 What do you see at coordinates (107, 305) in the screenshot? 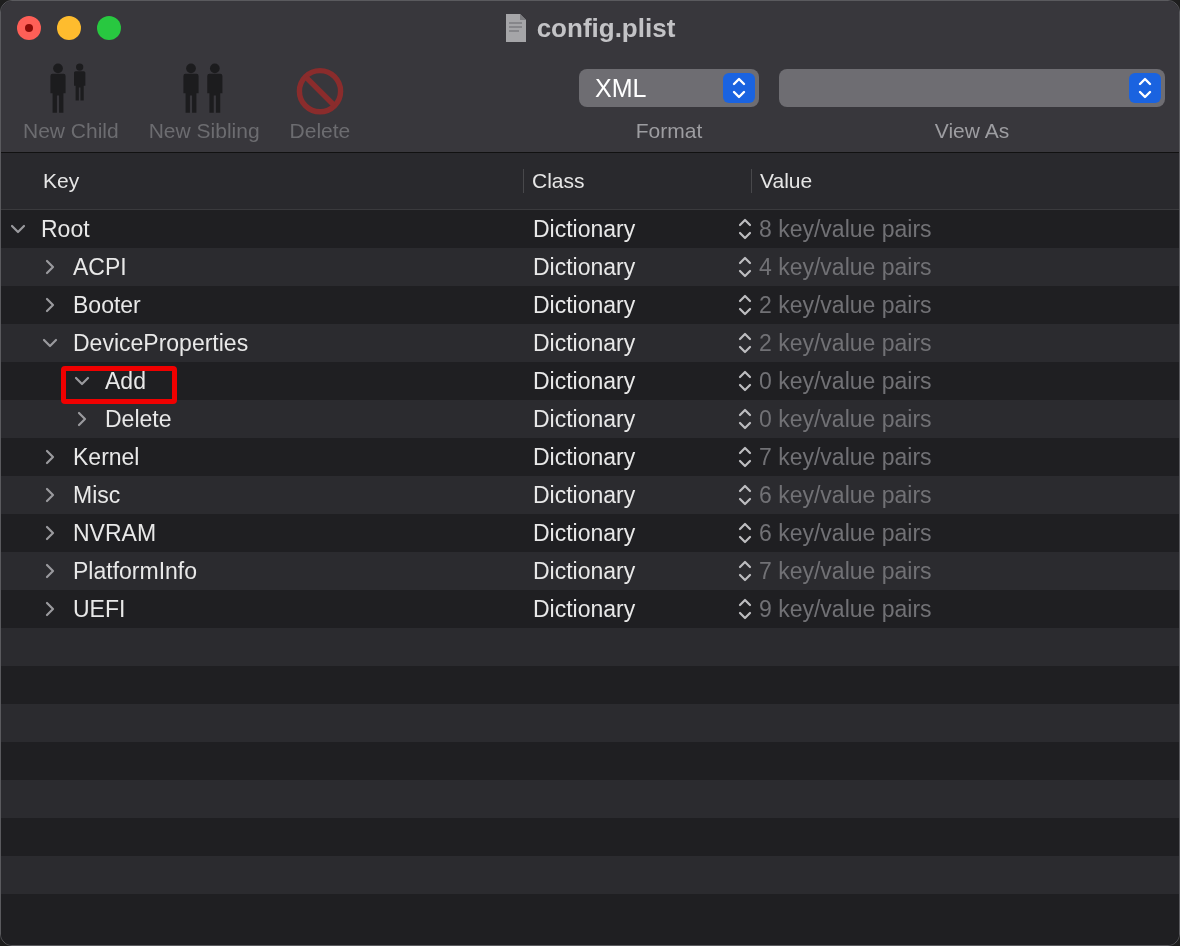
I see `key-cell: Booter` at bounding box center [107, 305].